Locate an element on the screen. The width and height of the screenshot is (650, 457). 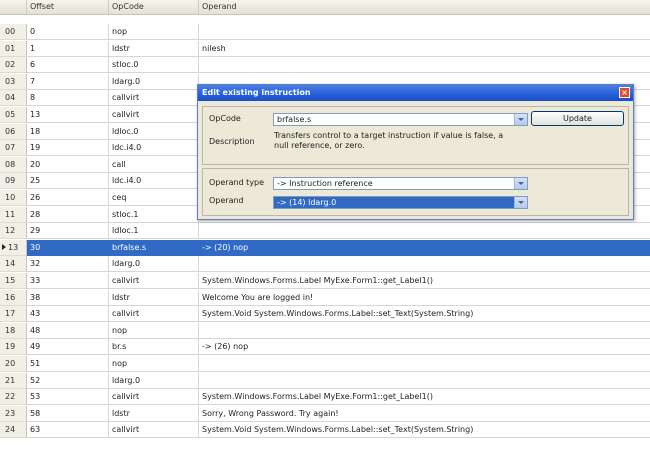
table-row: 16 38 ldstr Welcome You are logged in! is located at coordinates (325, 298).